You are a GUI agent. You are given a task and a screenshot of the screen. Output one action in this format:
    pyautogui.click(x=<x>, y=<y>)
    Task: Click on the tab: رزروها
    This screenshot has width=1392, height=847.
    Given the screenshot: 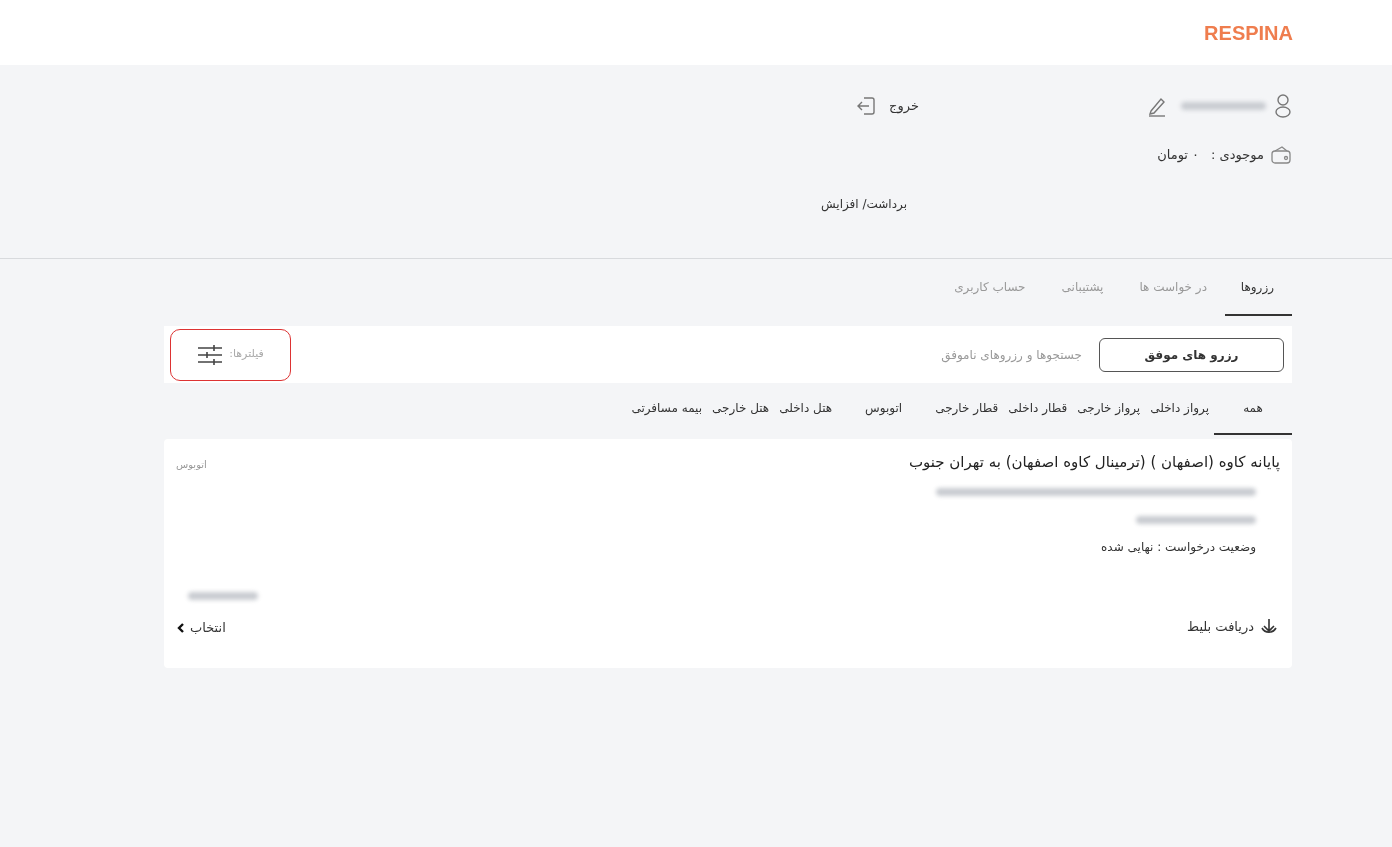 What is the action you would take?
    pyautogui.click(x=1258, y=287)
    